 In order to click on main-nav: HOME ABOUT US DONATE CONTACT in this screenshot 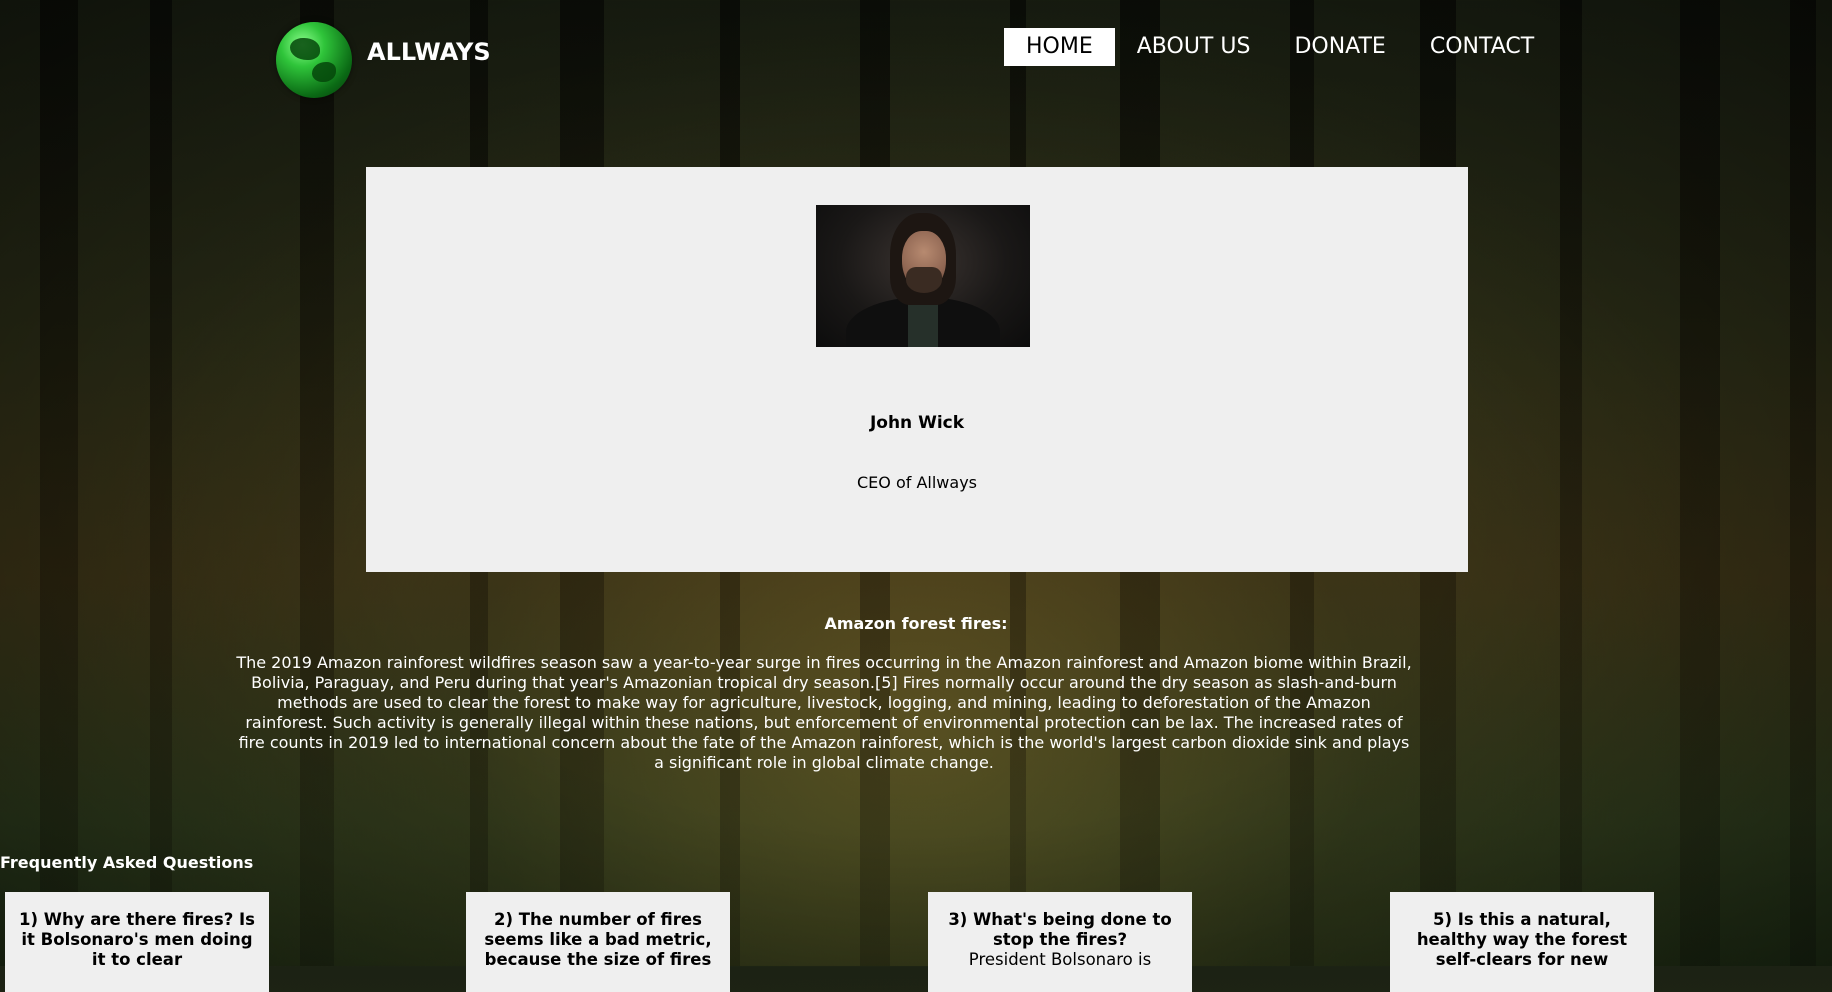, I will do `click(1280, 47)`.